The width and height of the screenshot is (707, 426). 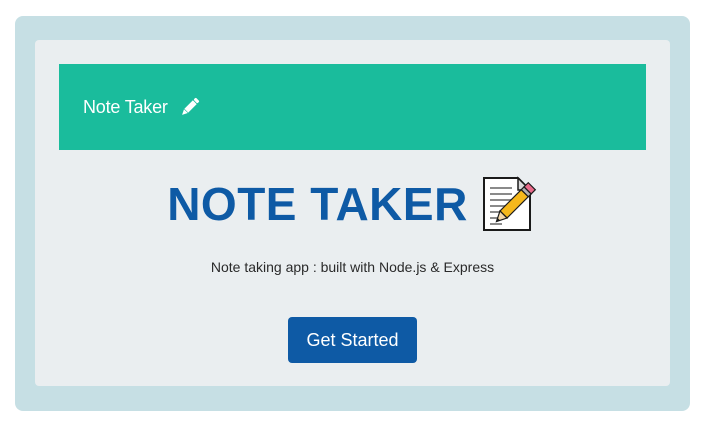 I want to click on memo-icon, so click(x=509, y=204).